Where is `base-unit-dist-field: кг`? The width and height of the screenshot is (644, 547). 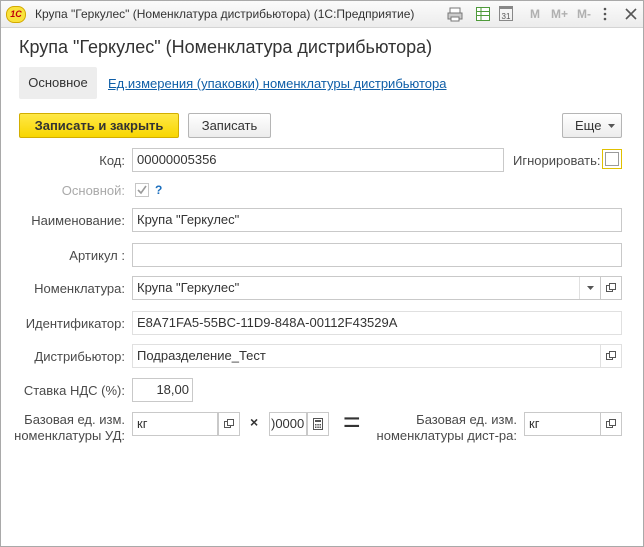 base-unit-dist-field: кг is located at coordinates (562, 424).